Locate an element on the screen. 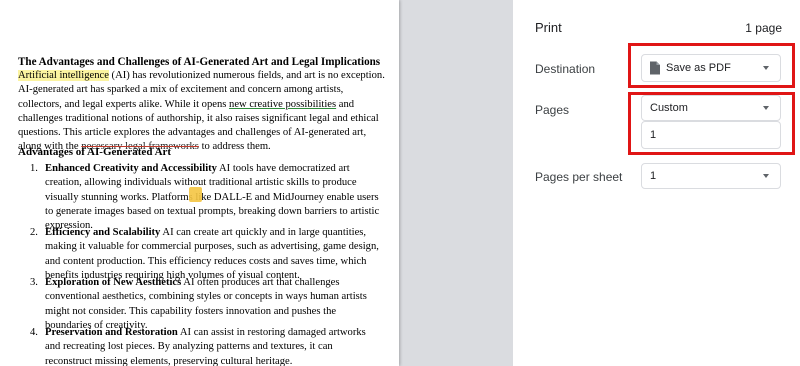 This screenshot has height=366, width=800. pages-value: Custom is located at coordinates (669, 108).